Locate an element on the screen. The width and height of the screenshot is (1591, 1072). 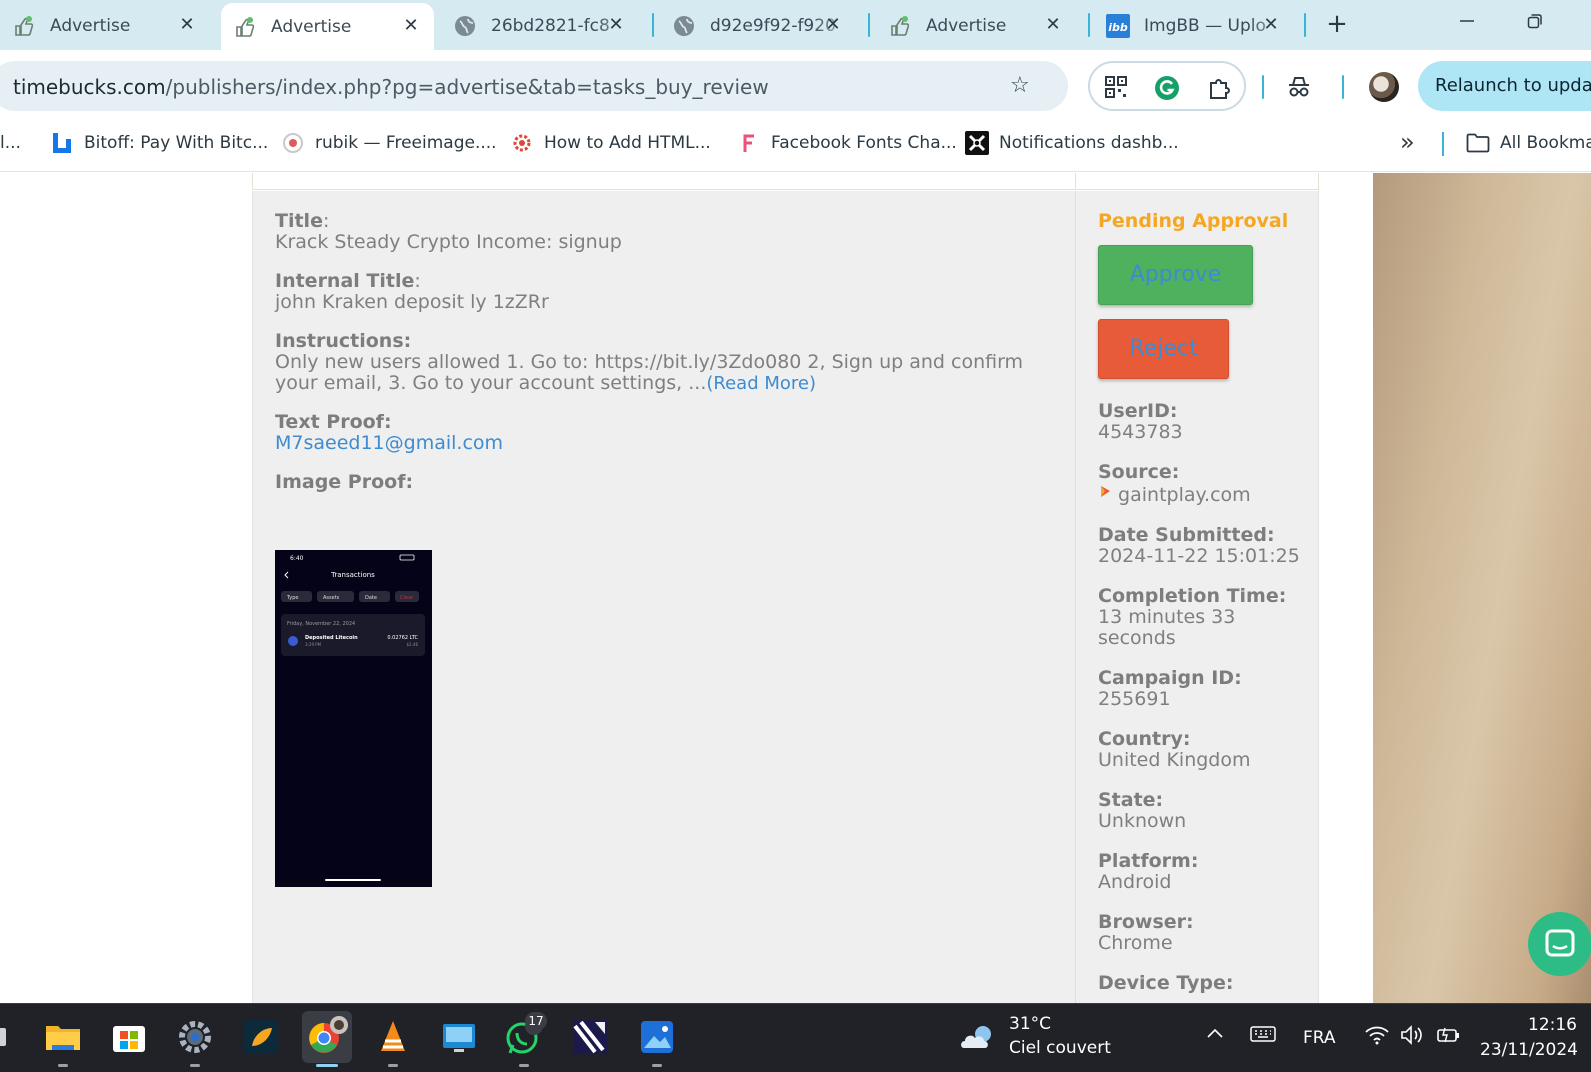
battery-charging-icon is located at coordinates (1449, 1037).